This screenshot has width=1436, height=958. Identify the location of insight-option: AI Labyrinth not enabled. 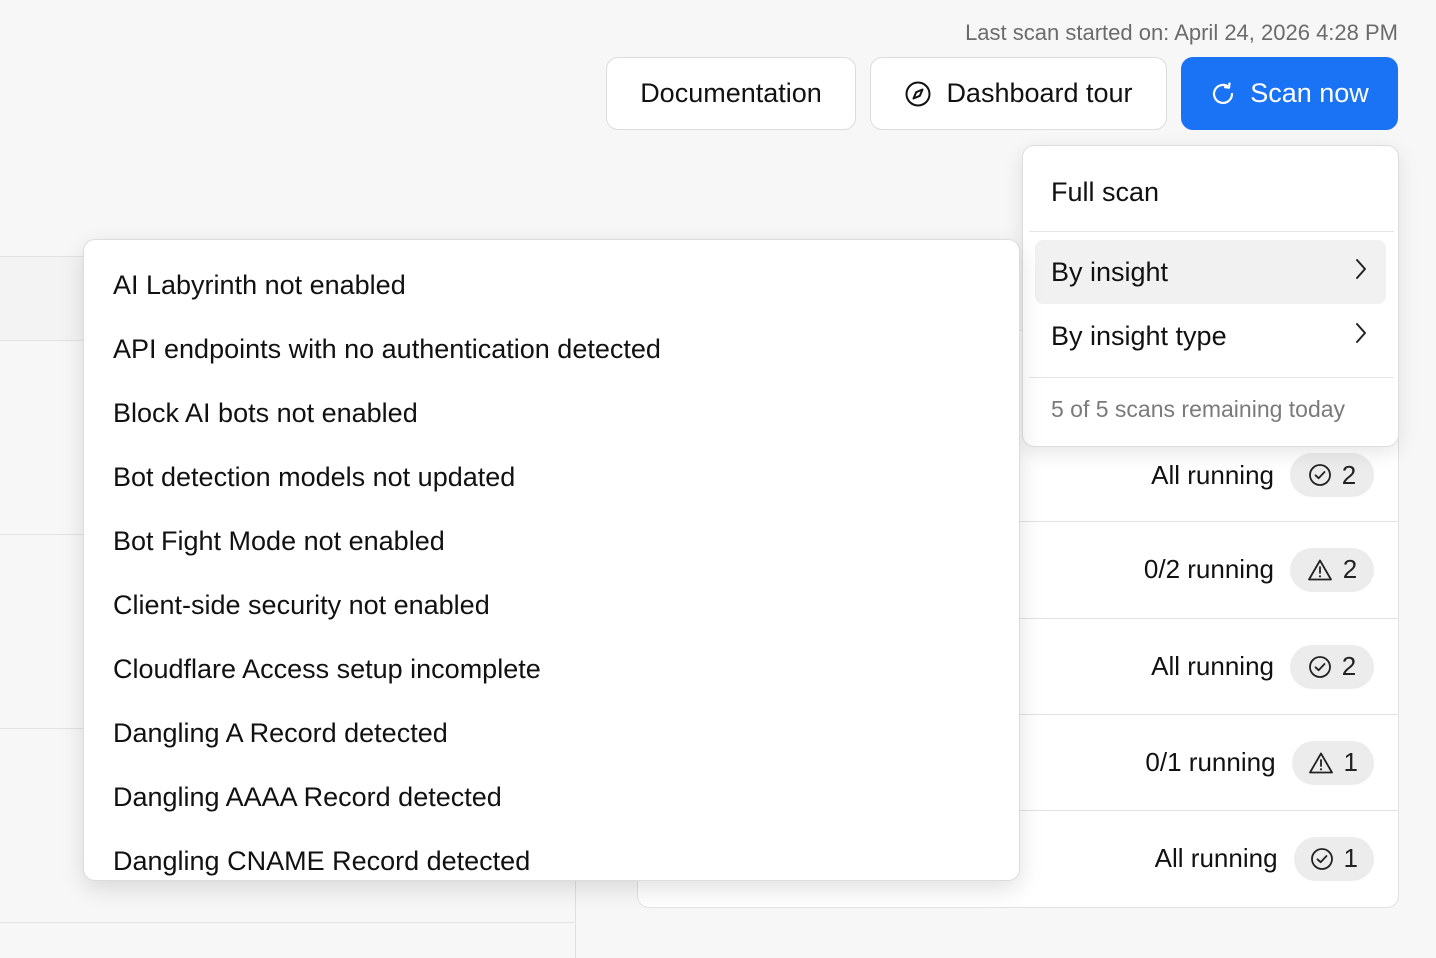
(551, 285).